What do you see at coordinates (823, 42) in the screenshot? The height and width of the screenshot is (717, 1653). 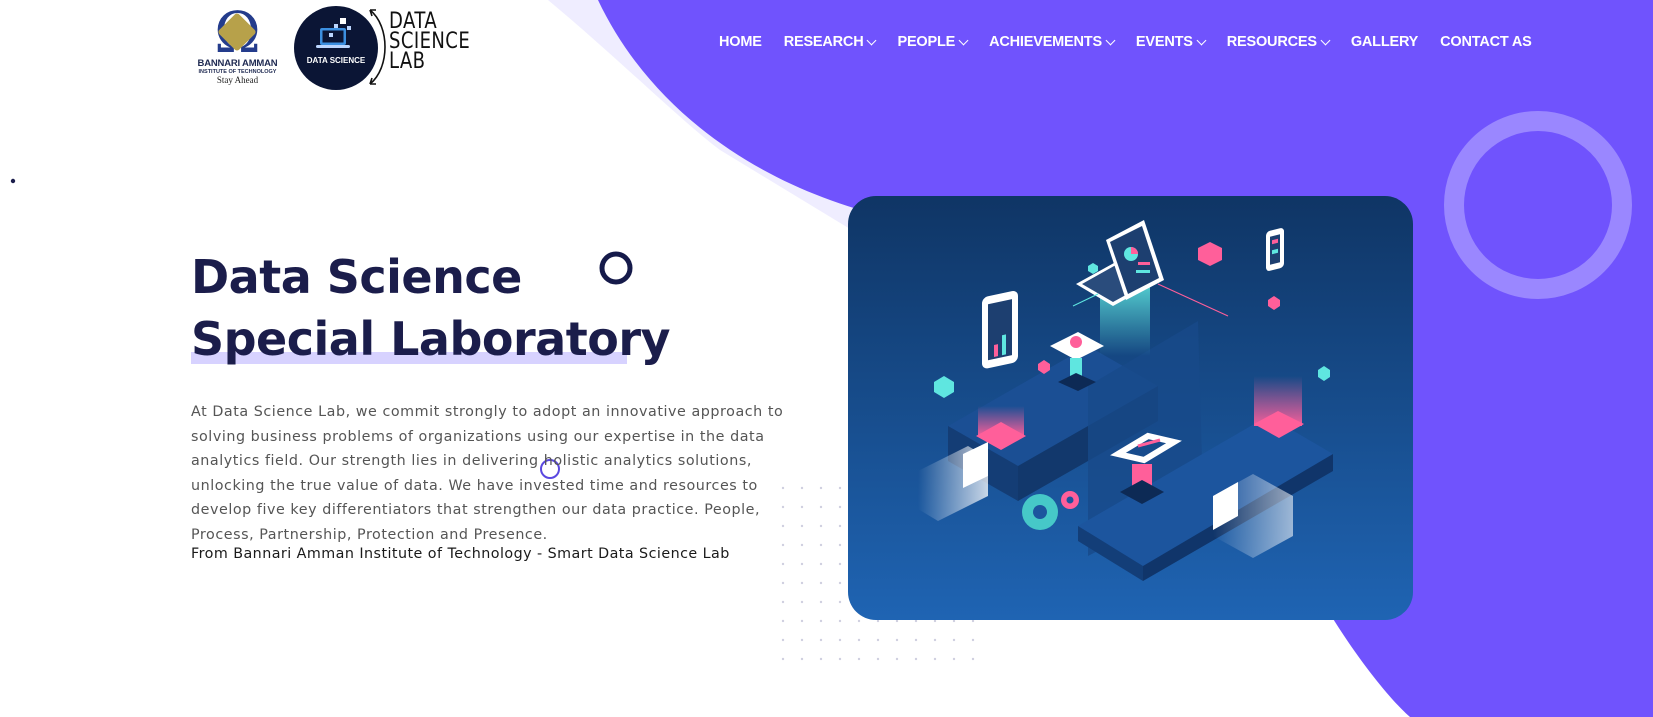 I see `nav-label: RESEARCH` at bounding box center [823, 42].